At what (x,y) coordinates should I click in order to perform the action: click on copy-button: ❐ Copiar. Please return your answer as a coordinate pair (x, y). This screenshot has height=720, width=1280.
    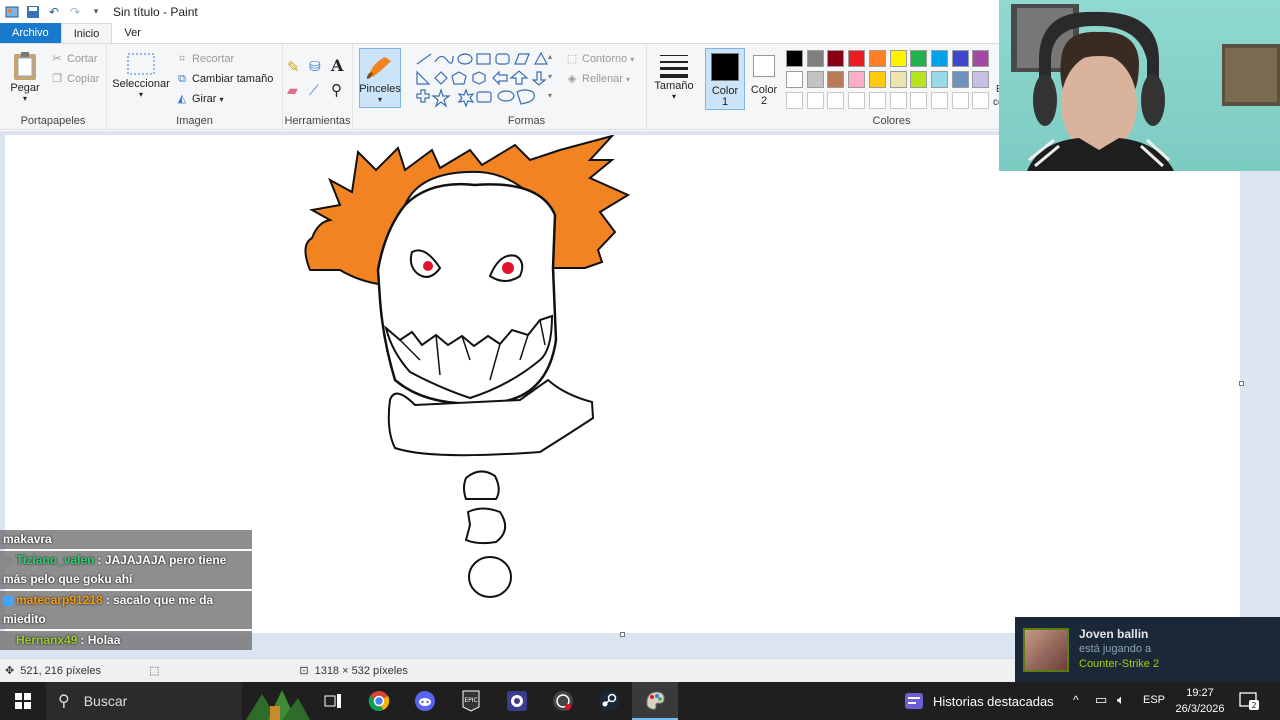
    Looking at the image, I should click on (74, 79).